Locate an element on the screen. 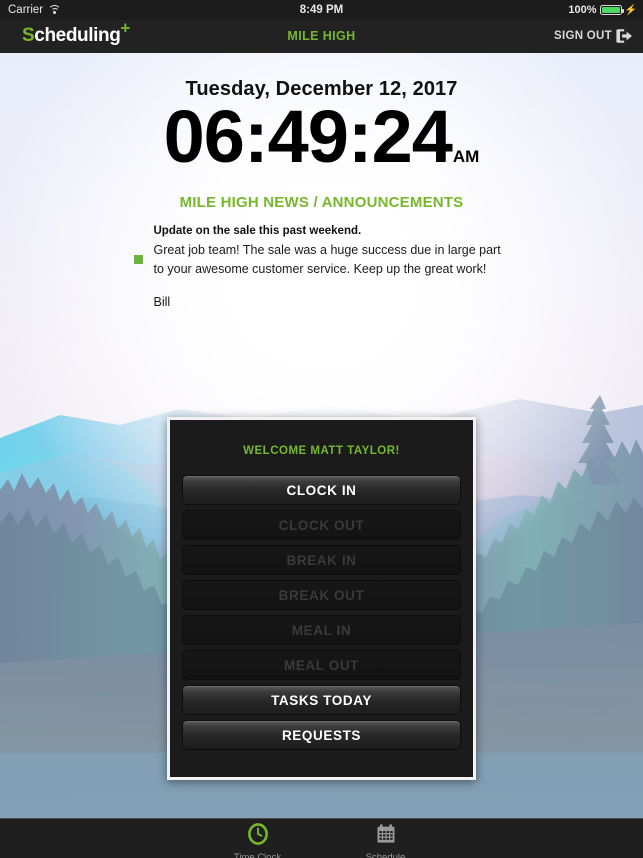 The image size is (643, 858). status-bar-right: 100% ⚡ is located at coordinates (602, 10).